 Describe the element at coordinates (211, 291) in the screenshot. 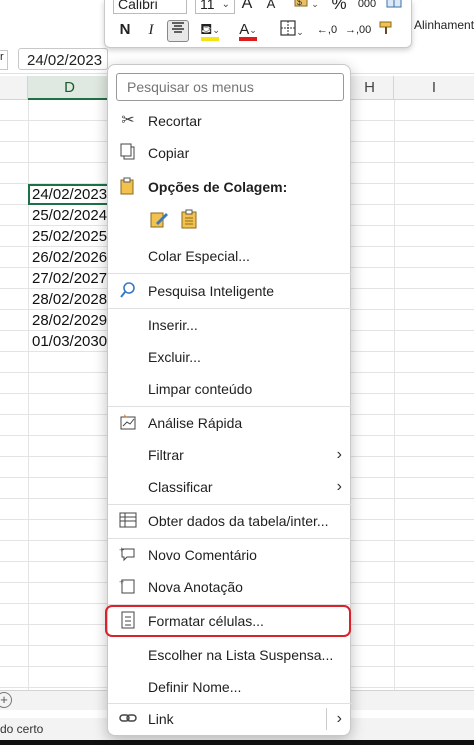

I see `menu-item-label: Pesquisa Inteligente` at that location.